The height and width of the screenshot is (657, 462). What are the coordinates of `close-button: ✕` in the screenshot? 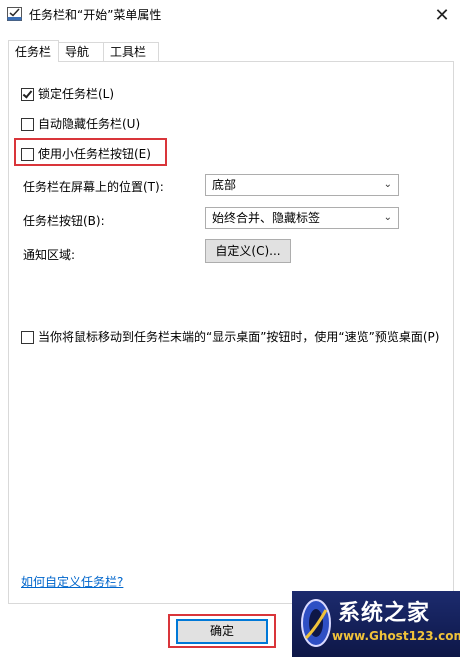 It's located at (442, 15).